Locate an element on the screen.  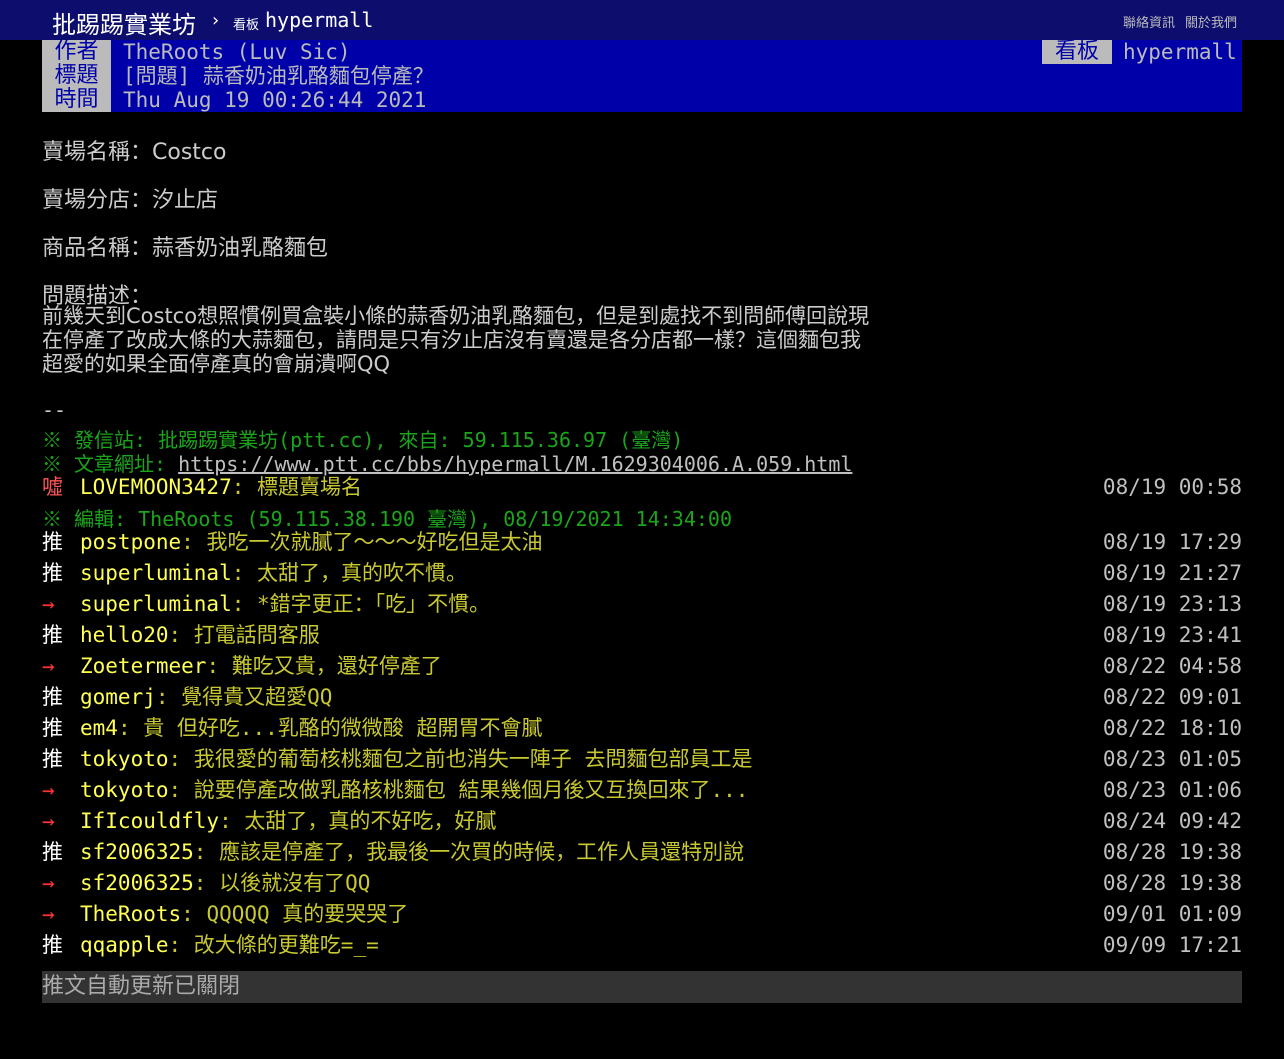
push-user: sf2006325: 應該是停產了，我最後一次買的時候，工作人員還特別說 is located at coordinates (412, 852).